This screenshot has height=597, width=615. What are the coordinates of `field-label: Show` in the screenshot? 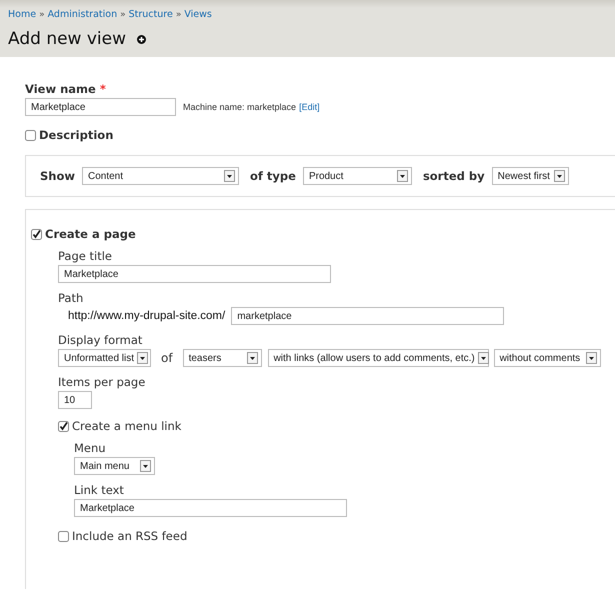 It's located at (57, 176).